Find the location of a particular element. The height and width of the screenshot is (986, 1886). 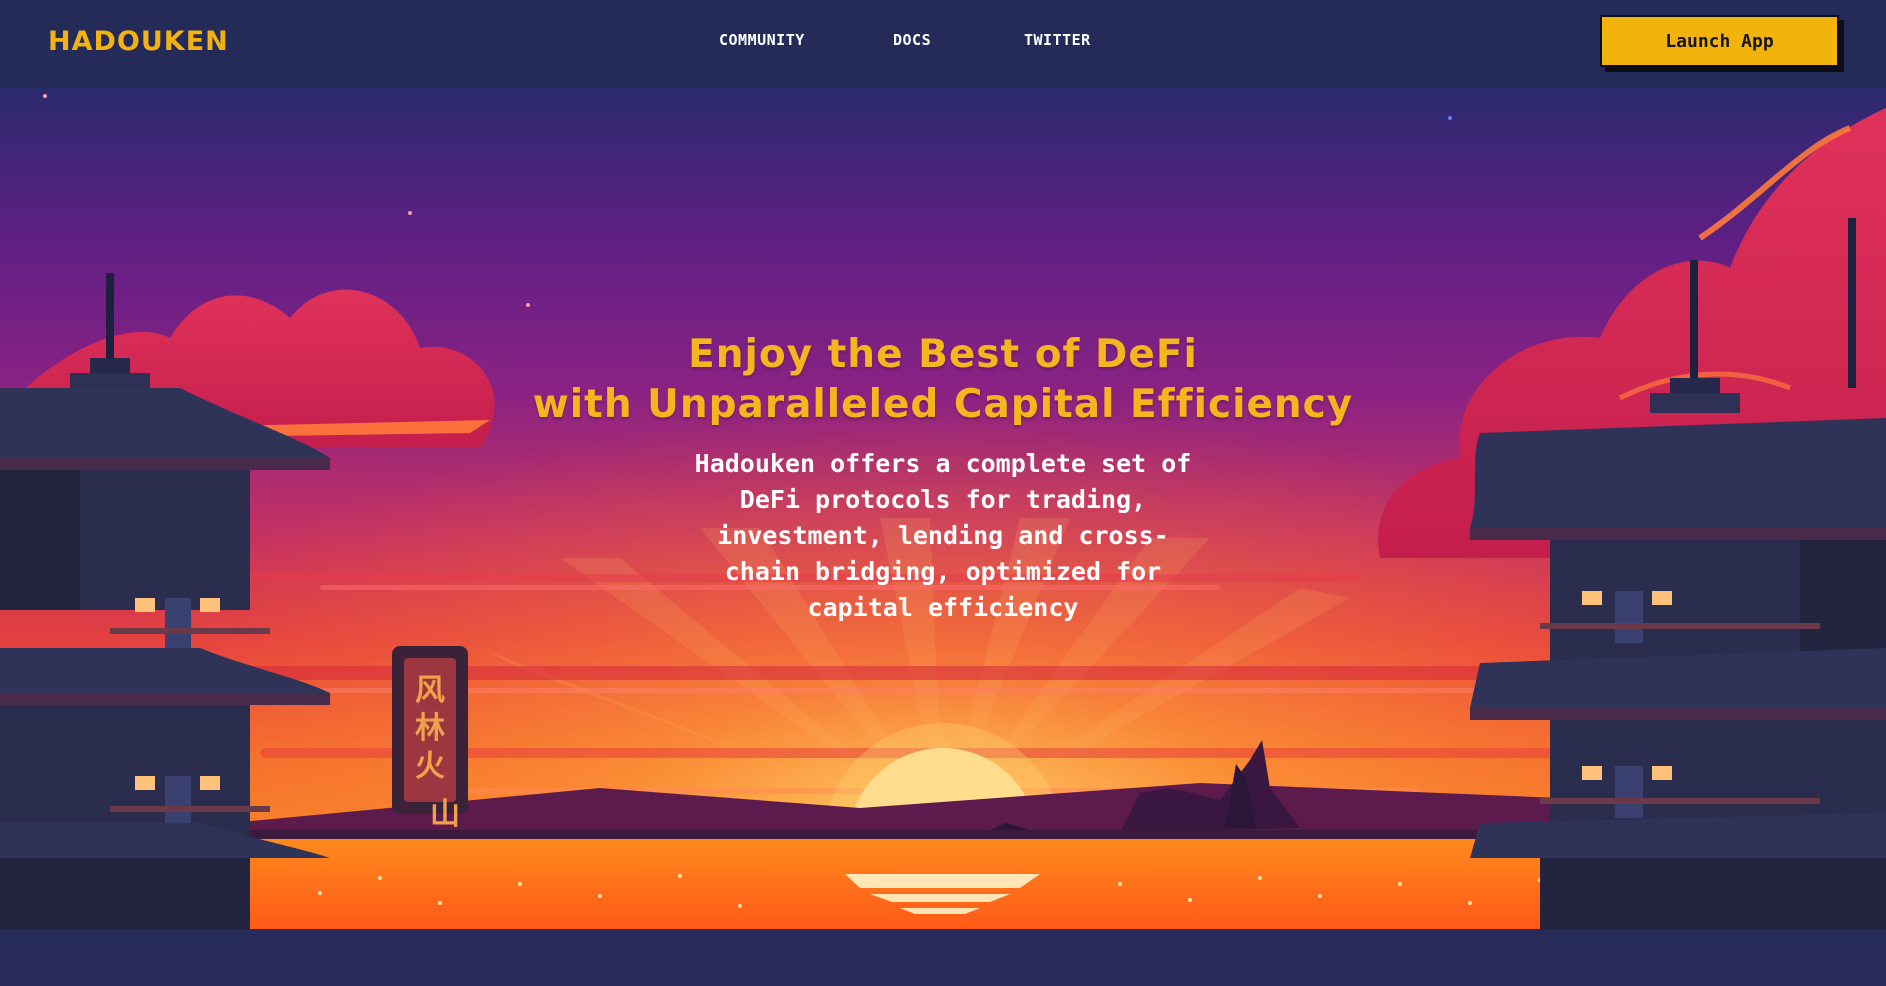

sign-board: 风 林 火 山 is located at coordinates (430, 739).